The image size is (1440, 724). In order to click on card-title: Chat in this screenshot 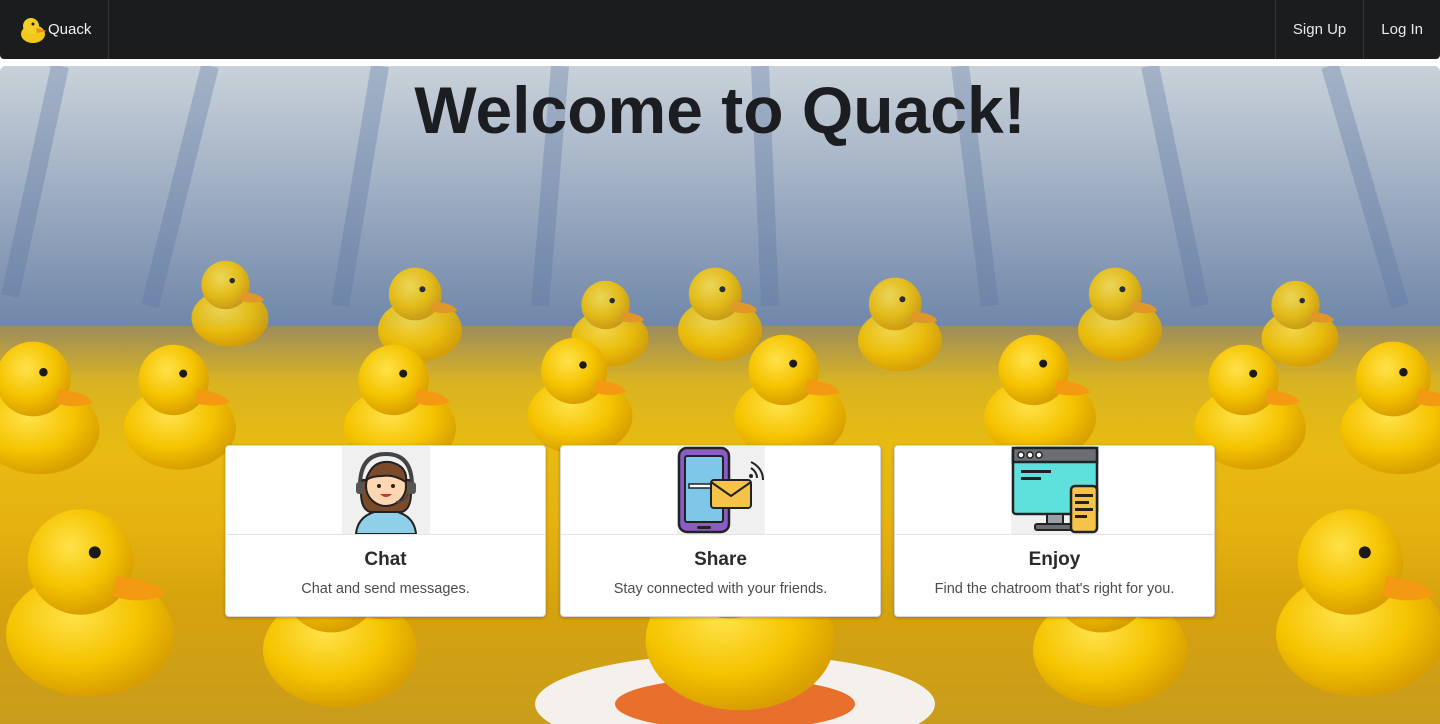, I will do `click(385, 559)`.